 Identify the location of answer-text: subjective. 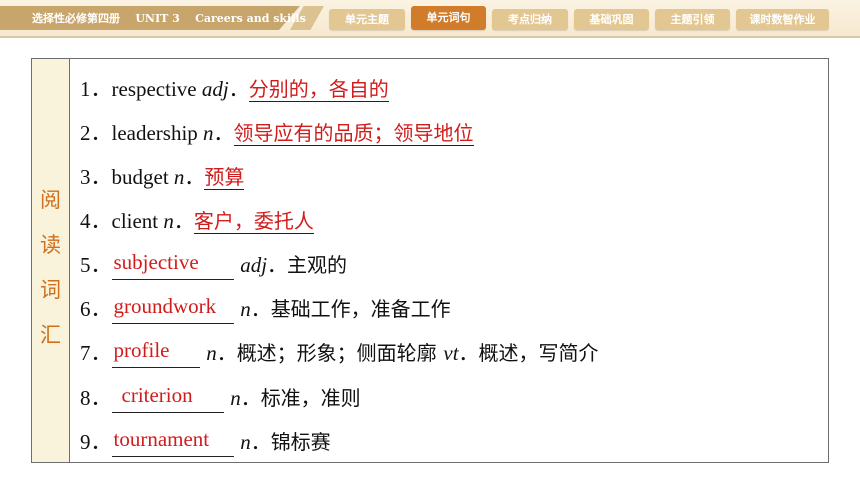
(156, 262).